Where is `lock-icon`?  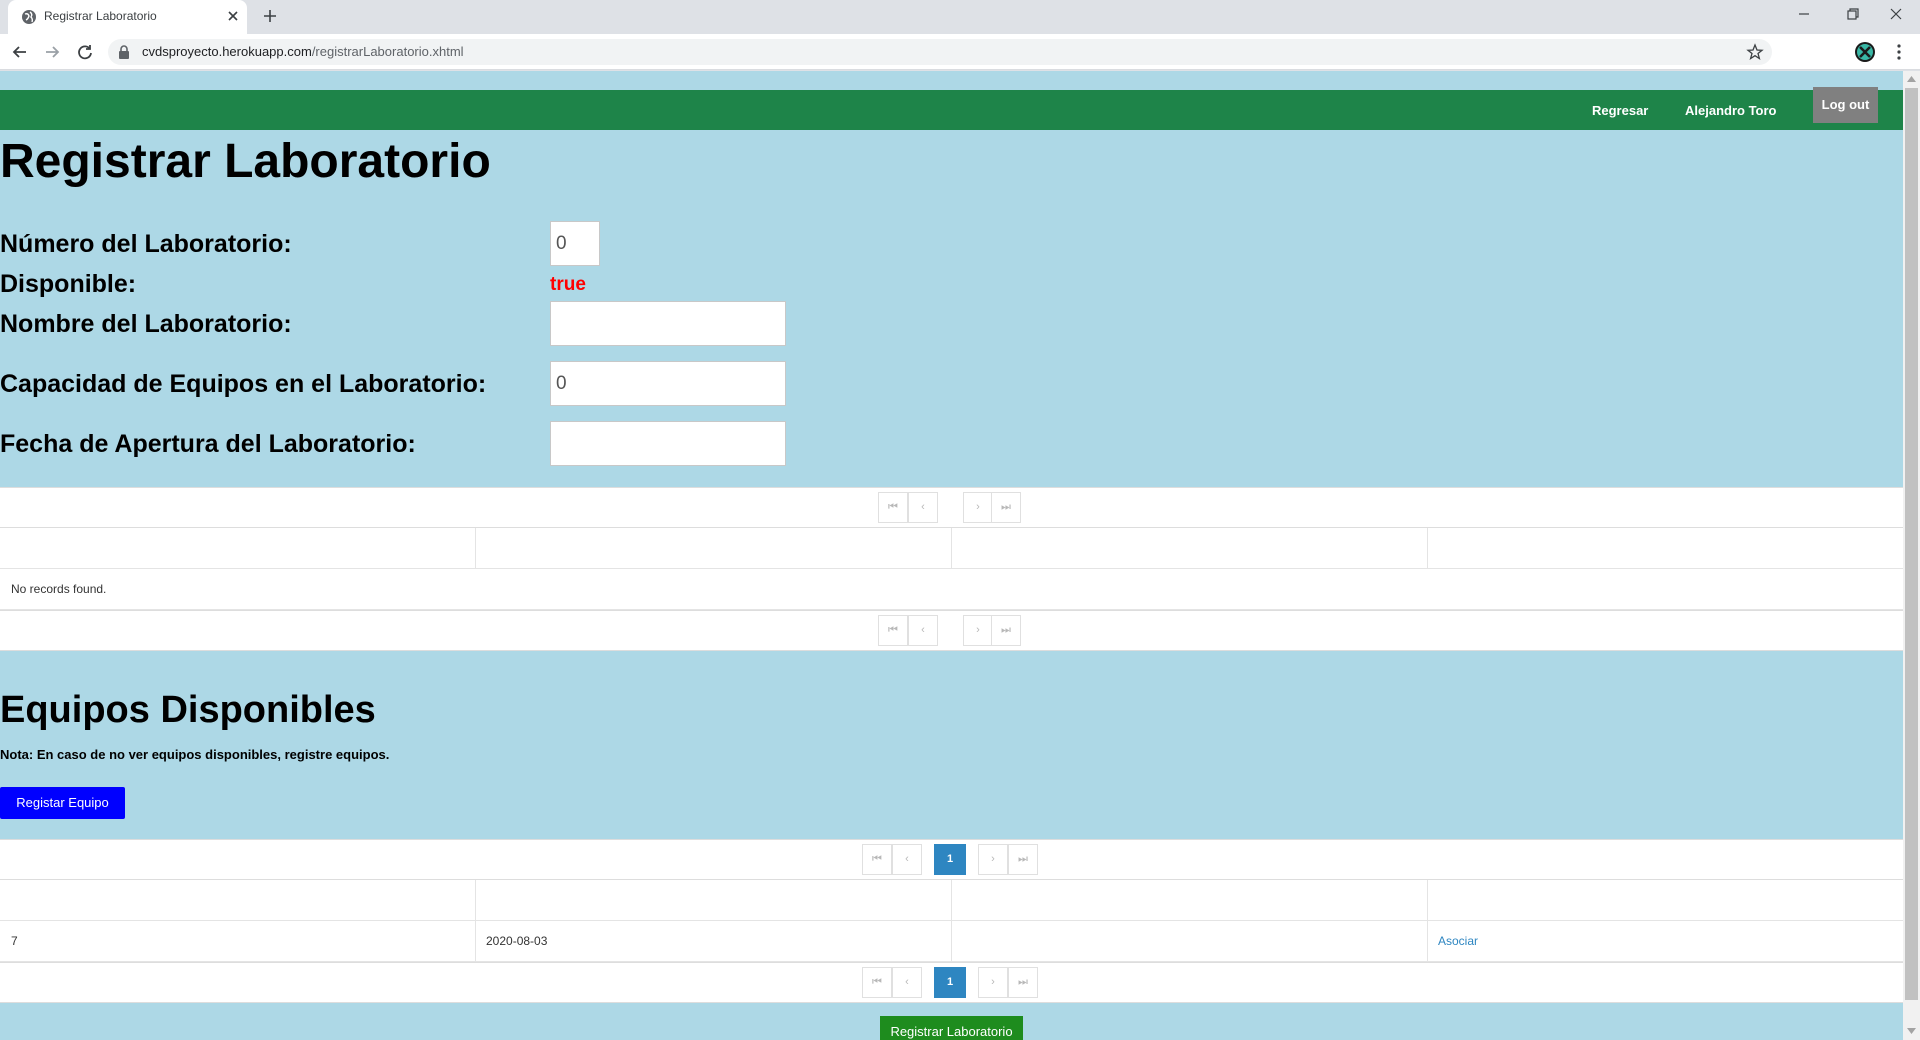
lock-icon is located at coordinates (124, 52).